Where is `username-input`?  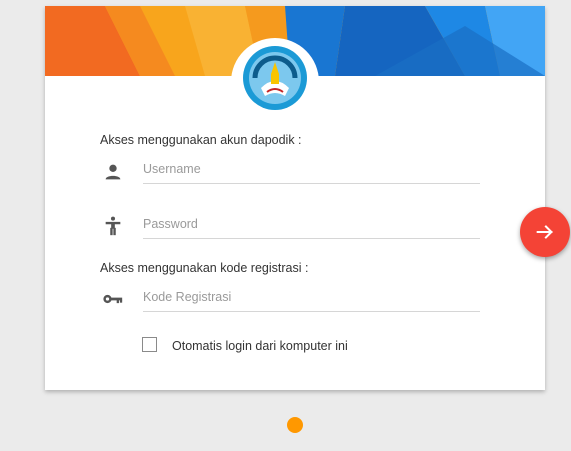 username-input is located at coordinates (311, 169).